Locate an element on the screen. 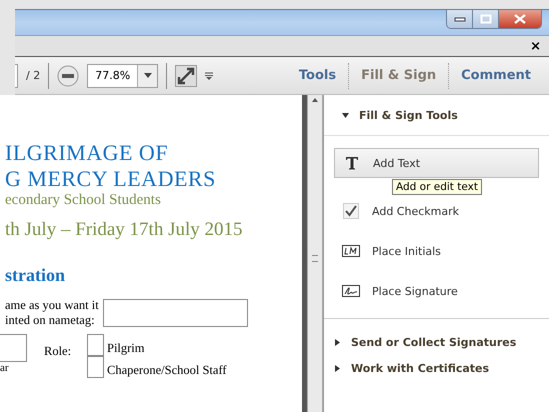  page-number-field is located at coordinates (16, 76).